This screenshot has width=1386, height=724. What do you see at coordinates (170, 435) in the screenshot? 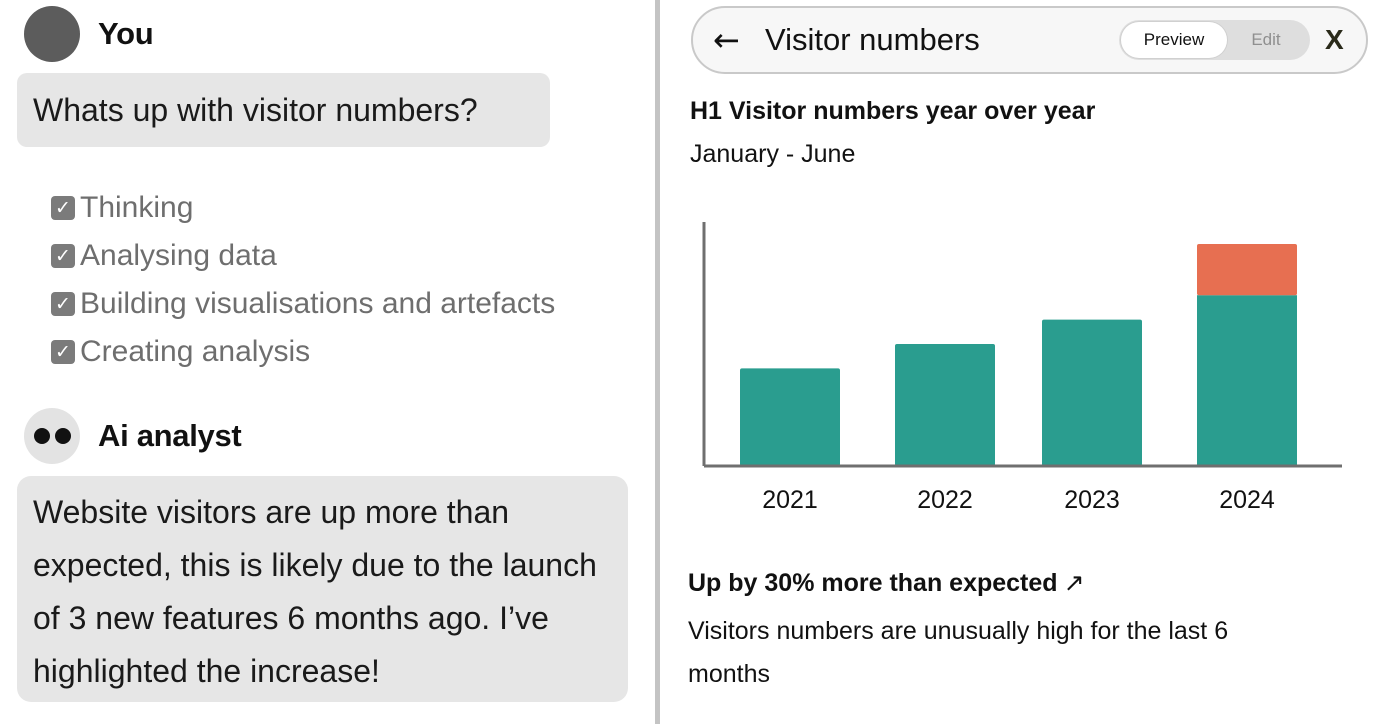
I see `ai-name: Ai analyst` at bounding box center [170, 435].